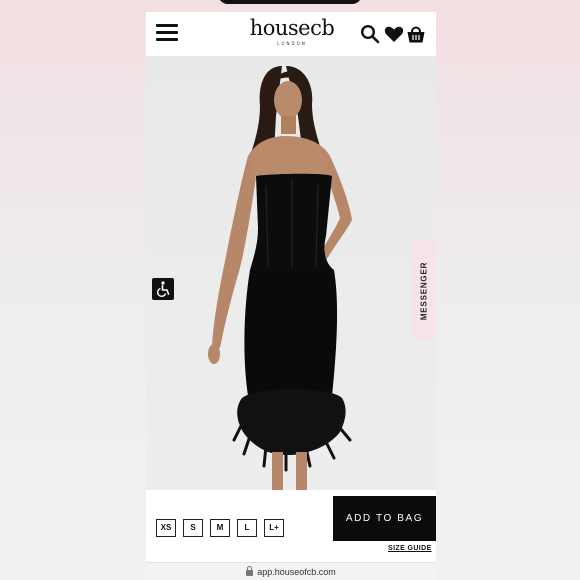 Image resolution: width=580 pixels, height=580 pixels. I want to click on accessibility-button, so click(163, 289).